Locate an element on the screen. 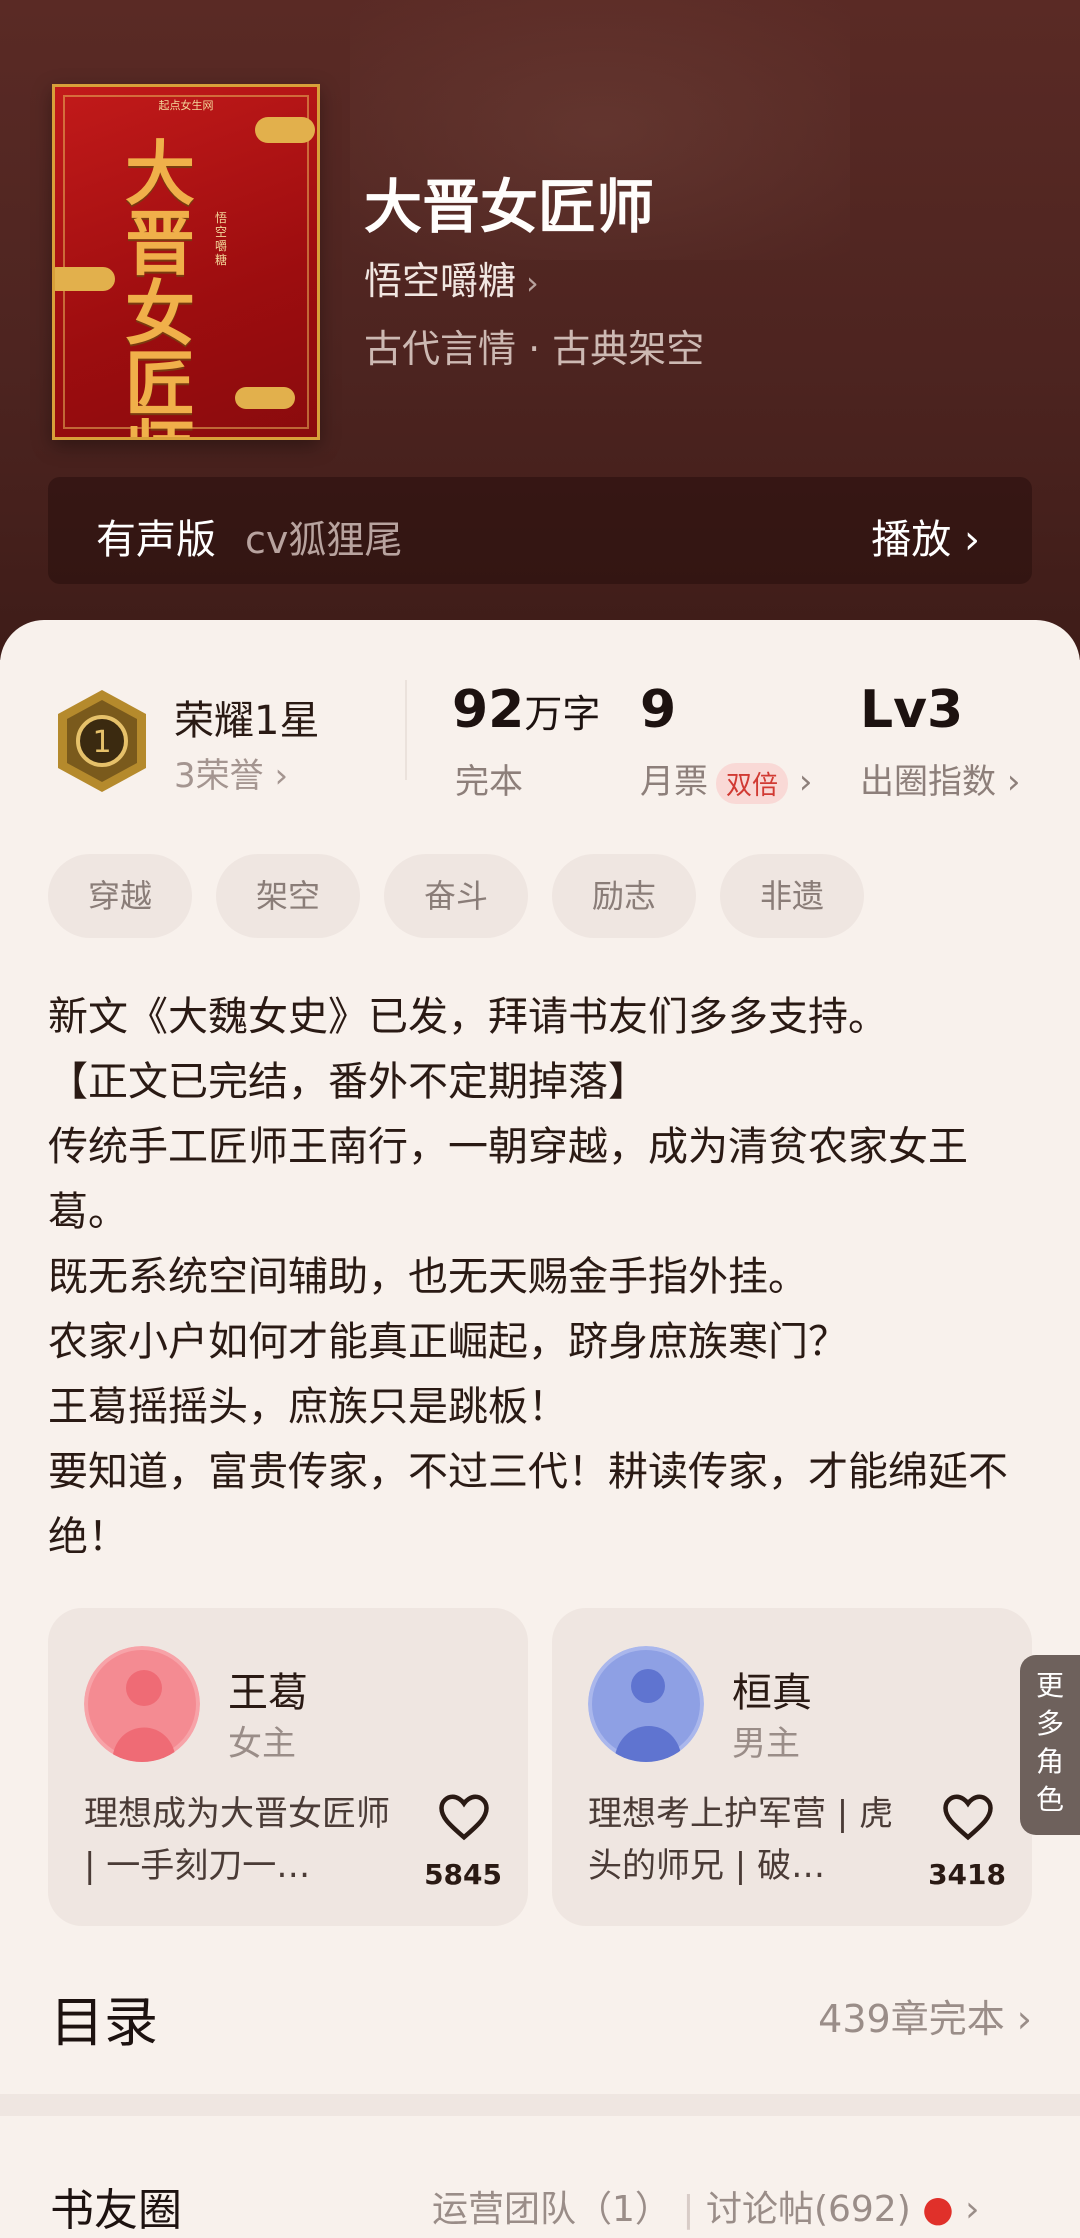 This screenshot has width=1080, height=2238. reader-circle-title: 书友圈 is located at coordinates (116, 2210).